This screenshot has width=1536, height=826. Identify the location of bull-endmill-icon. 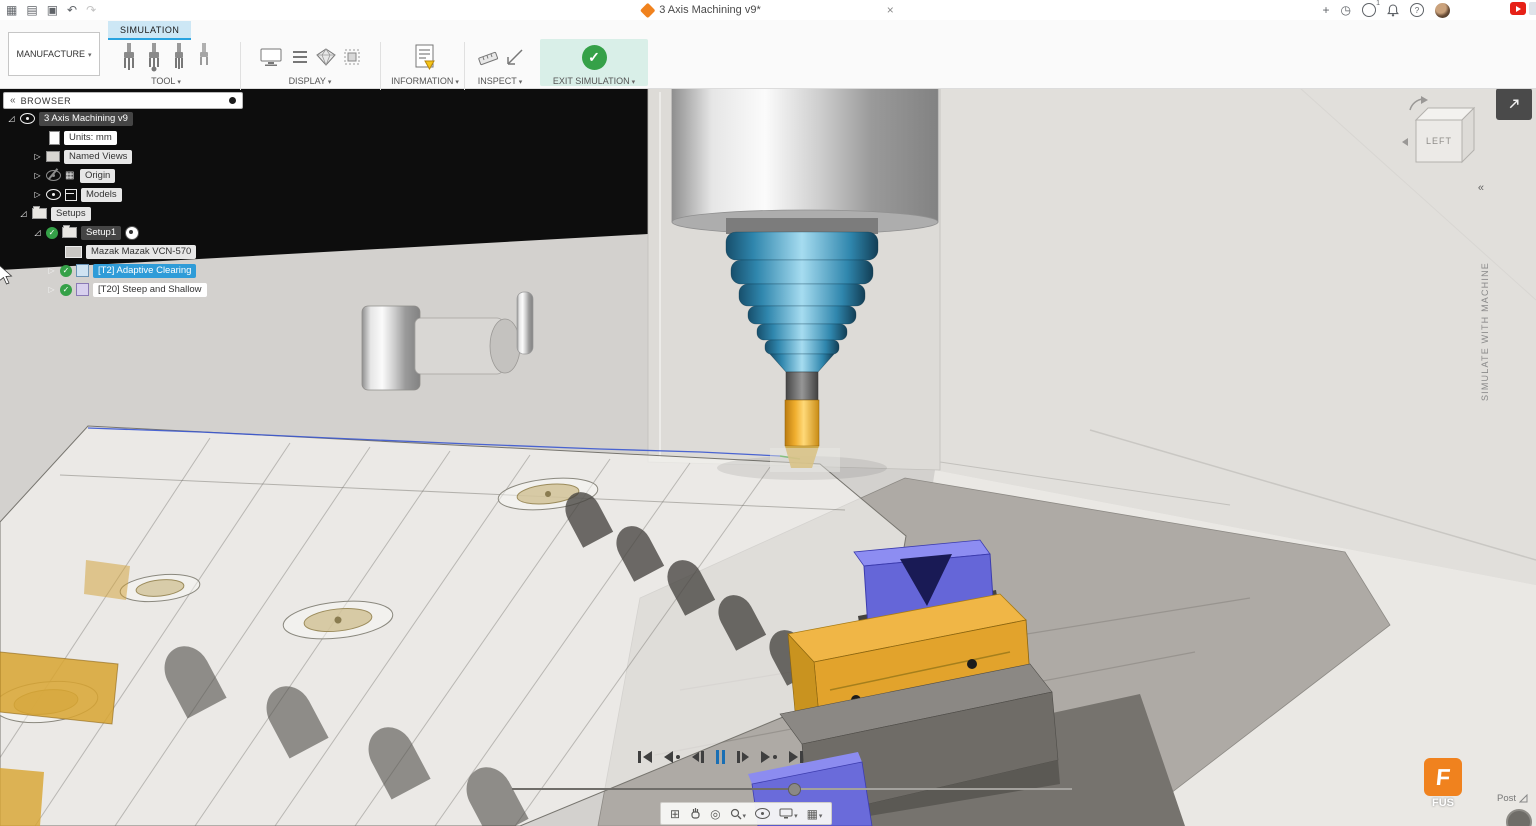
(179, 57).